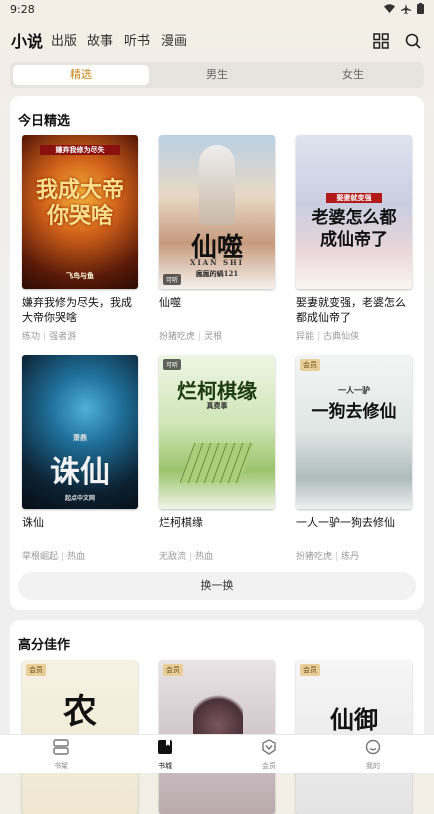 This screenshot has width=434, height=814. I want to click on cover-title: 烂柯棋缘, so click(217, 391).